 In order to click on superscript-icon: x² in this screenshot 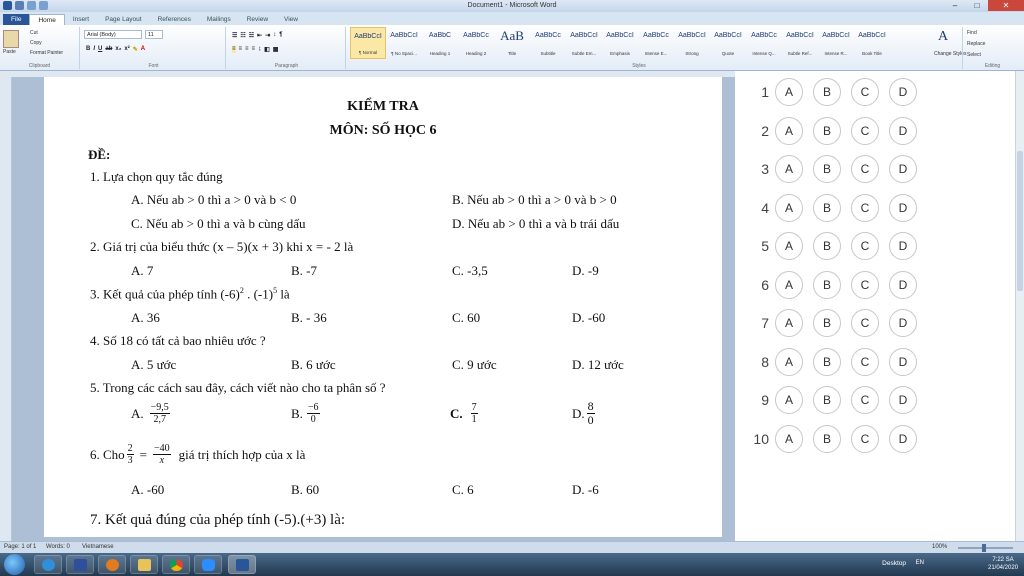, I will do `click(126, 49)`.